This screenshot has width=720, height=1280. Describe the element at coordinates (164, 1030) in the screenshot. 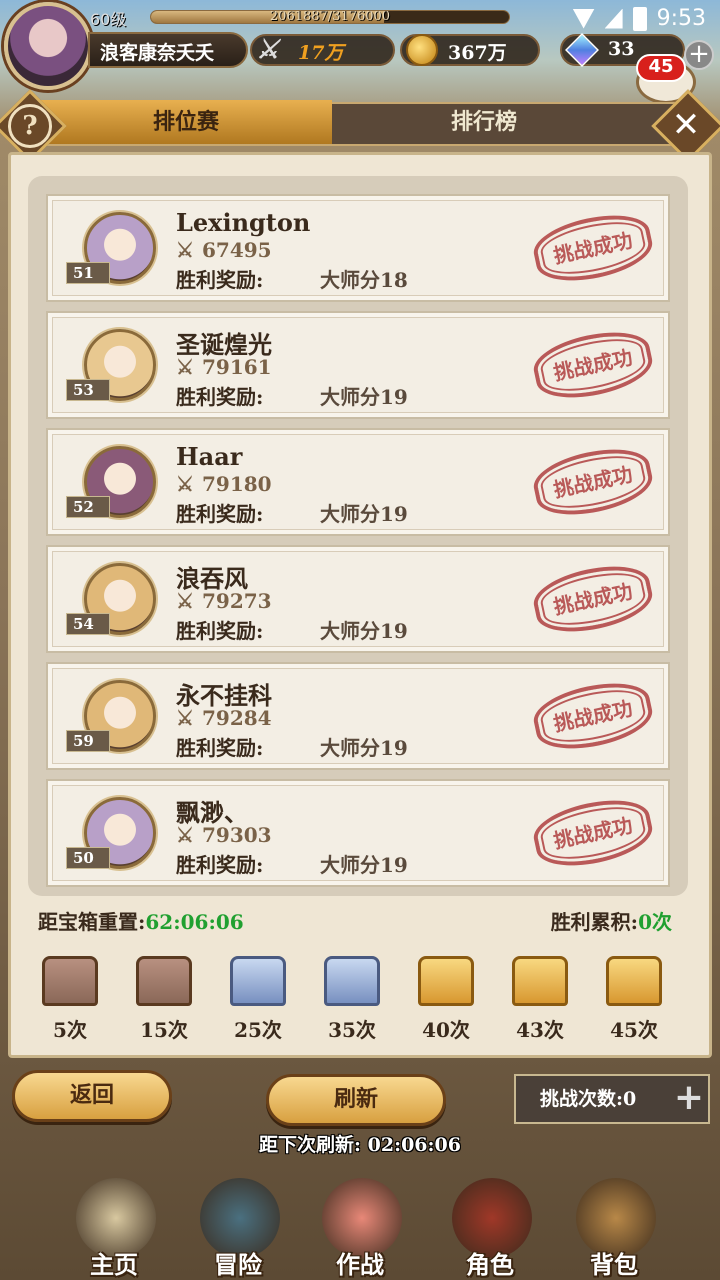

I see `chest-threshold: 15次` at that location.